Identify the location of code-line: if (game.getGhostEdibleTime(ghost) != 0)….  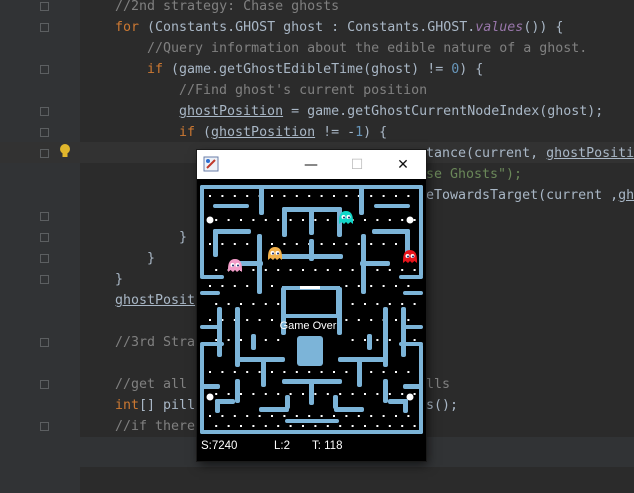
(315, 70).